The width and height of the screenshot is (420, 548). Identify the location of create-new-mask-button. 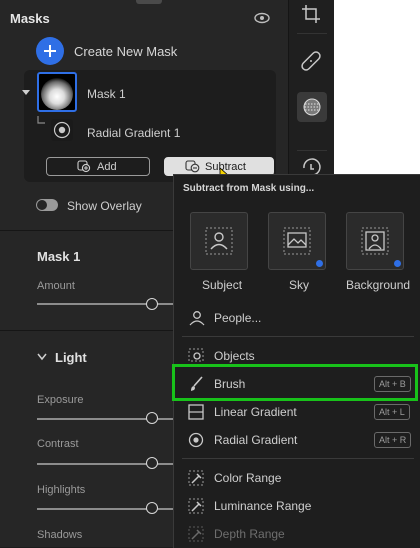
(50, 51).